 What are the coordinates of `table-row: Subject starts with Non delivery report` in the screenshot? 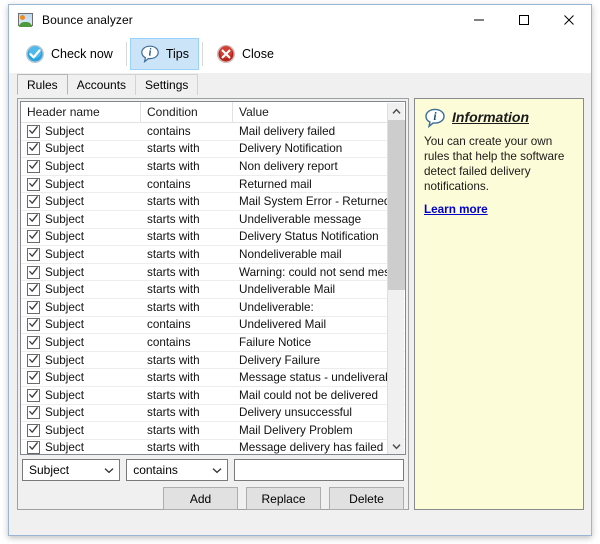 It's located at (213, 167).